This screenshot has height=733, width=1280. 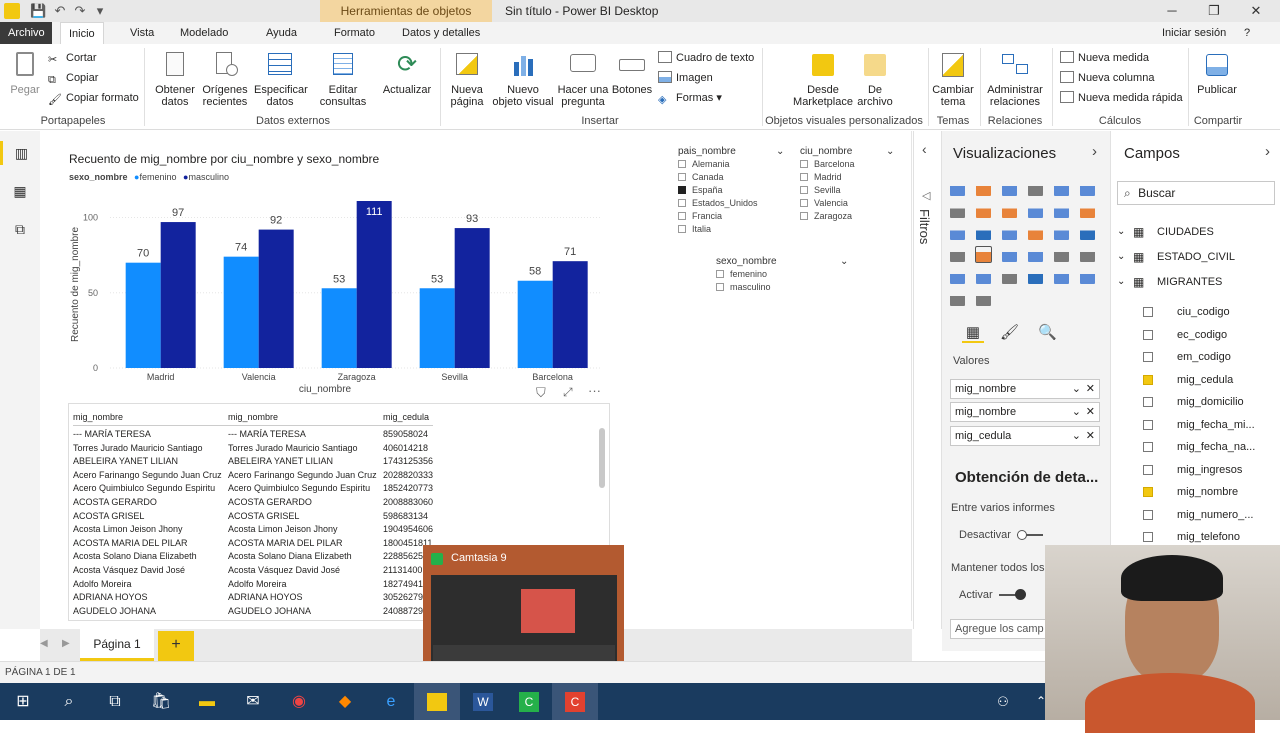 What do you see at coordinates (953, 79) in the screenshot?
I see `switch-theme-button: Cambiar tema` at bounding box center [953, 79].